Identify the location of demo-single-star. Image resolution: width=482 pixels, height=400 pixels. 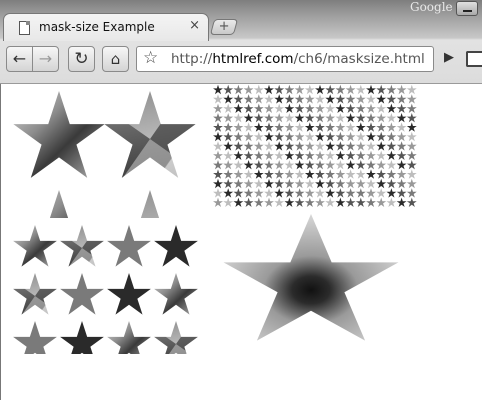
(311, 277).